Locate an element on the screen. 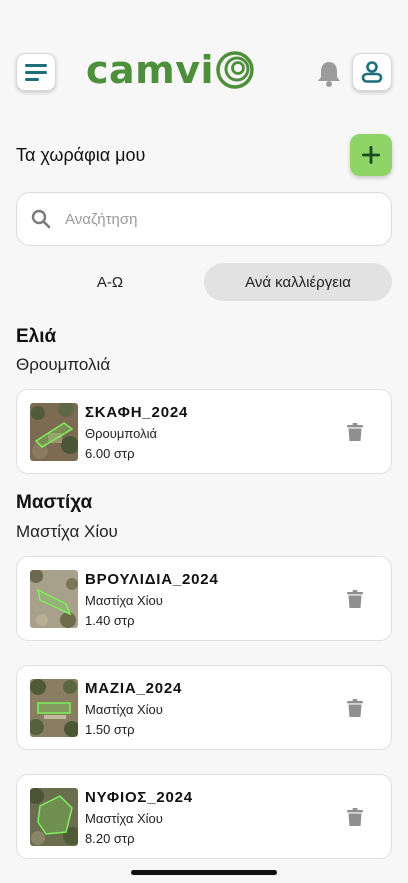 This screenshot has width=408, height=883. page-title-row: Τα χωράφια μου is located at coordinates (204, 155).